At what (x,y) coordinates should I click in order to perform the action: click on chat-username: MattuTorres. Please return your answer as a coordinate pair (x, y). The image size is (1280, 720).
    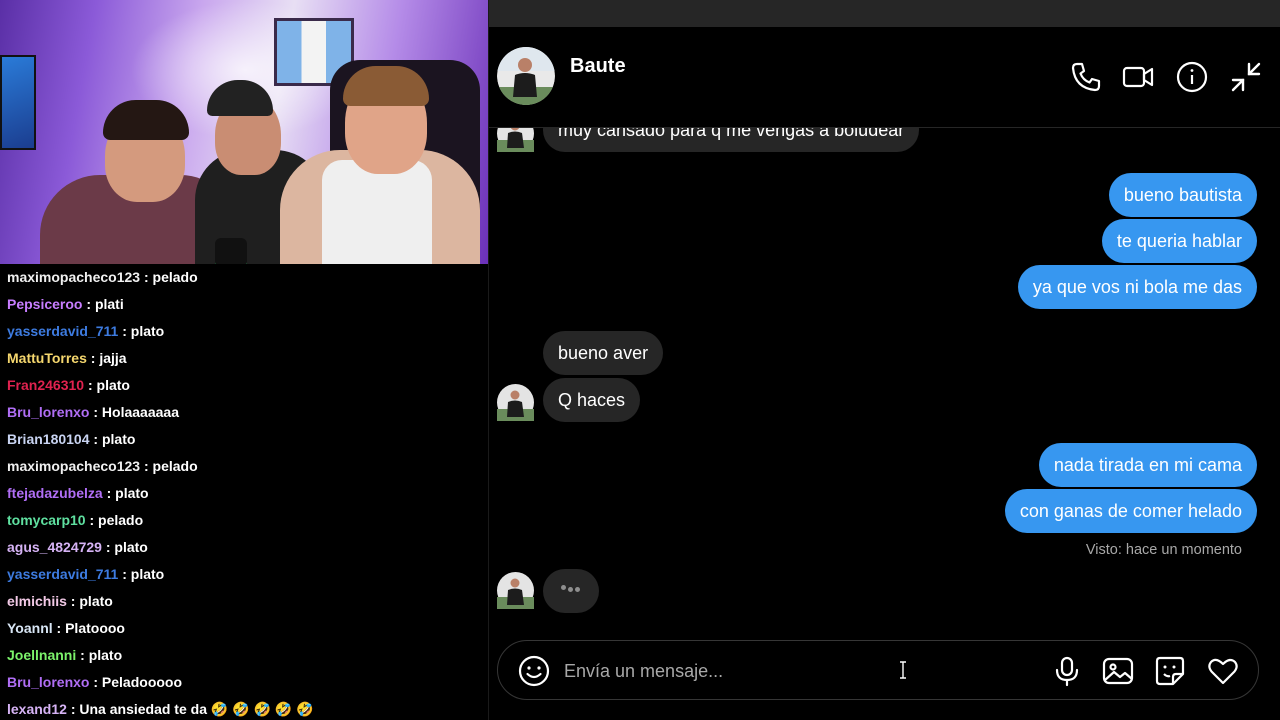
    Looking at the image, I should click on (47, 358).